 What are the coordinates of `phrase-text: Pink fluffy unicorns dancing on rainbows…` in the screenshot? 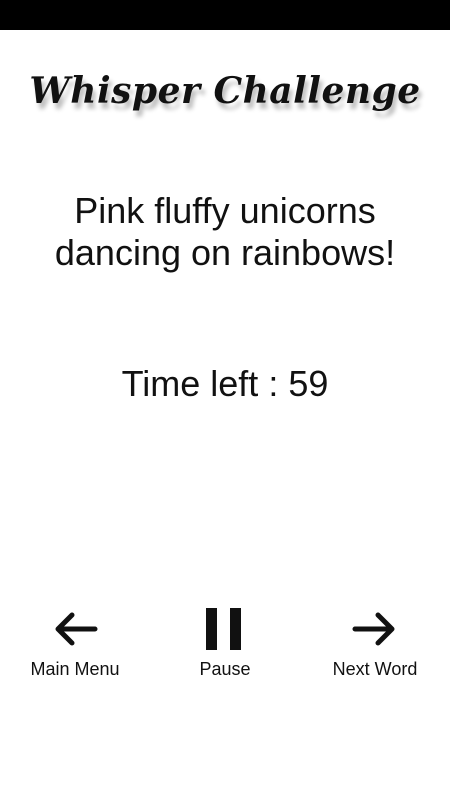 It's located at (225, 232).